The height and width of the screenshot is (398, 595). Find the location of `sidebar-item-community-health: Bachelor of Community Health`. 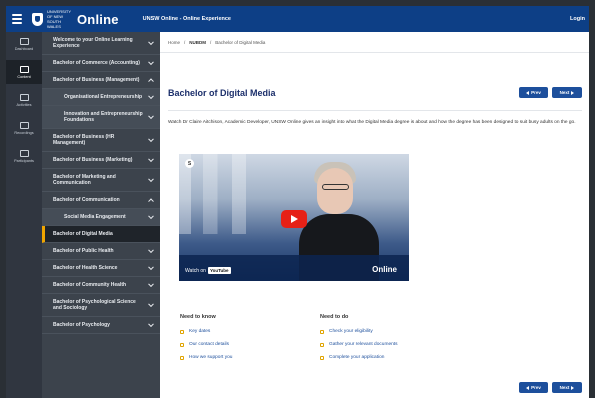

sidebar-item-community-health: Bachelor of Community Health is located at coordinates (101, 285).